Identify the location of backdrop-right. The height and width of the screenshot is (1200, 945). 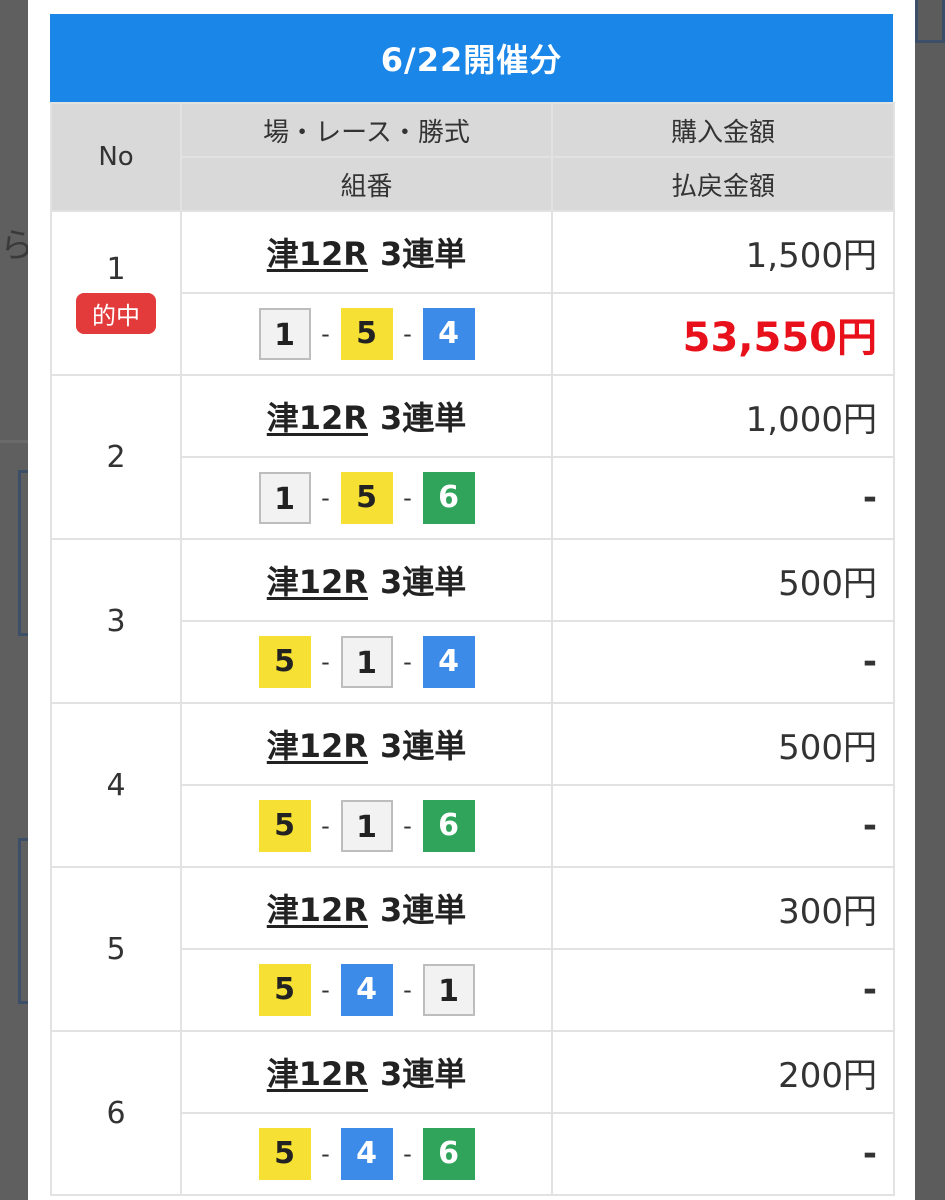
(929, 600).